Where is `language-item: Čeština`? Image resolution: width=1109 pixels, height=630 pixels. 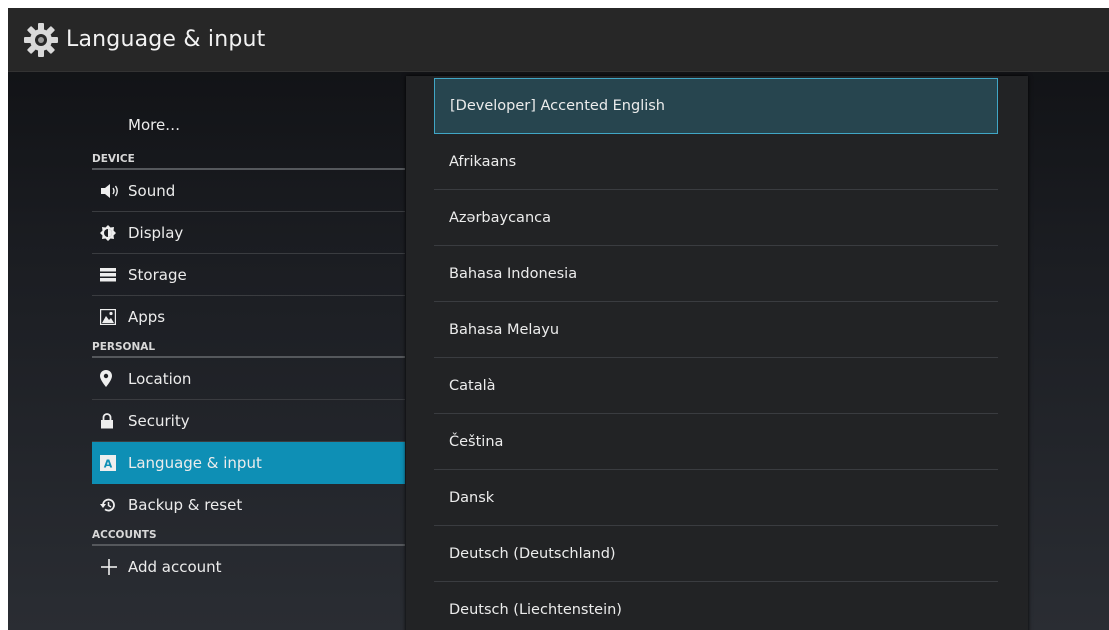 language-item: Čeština is located at coordinates (716, 442).